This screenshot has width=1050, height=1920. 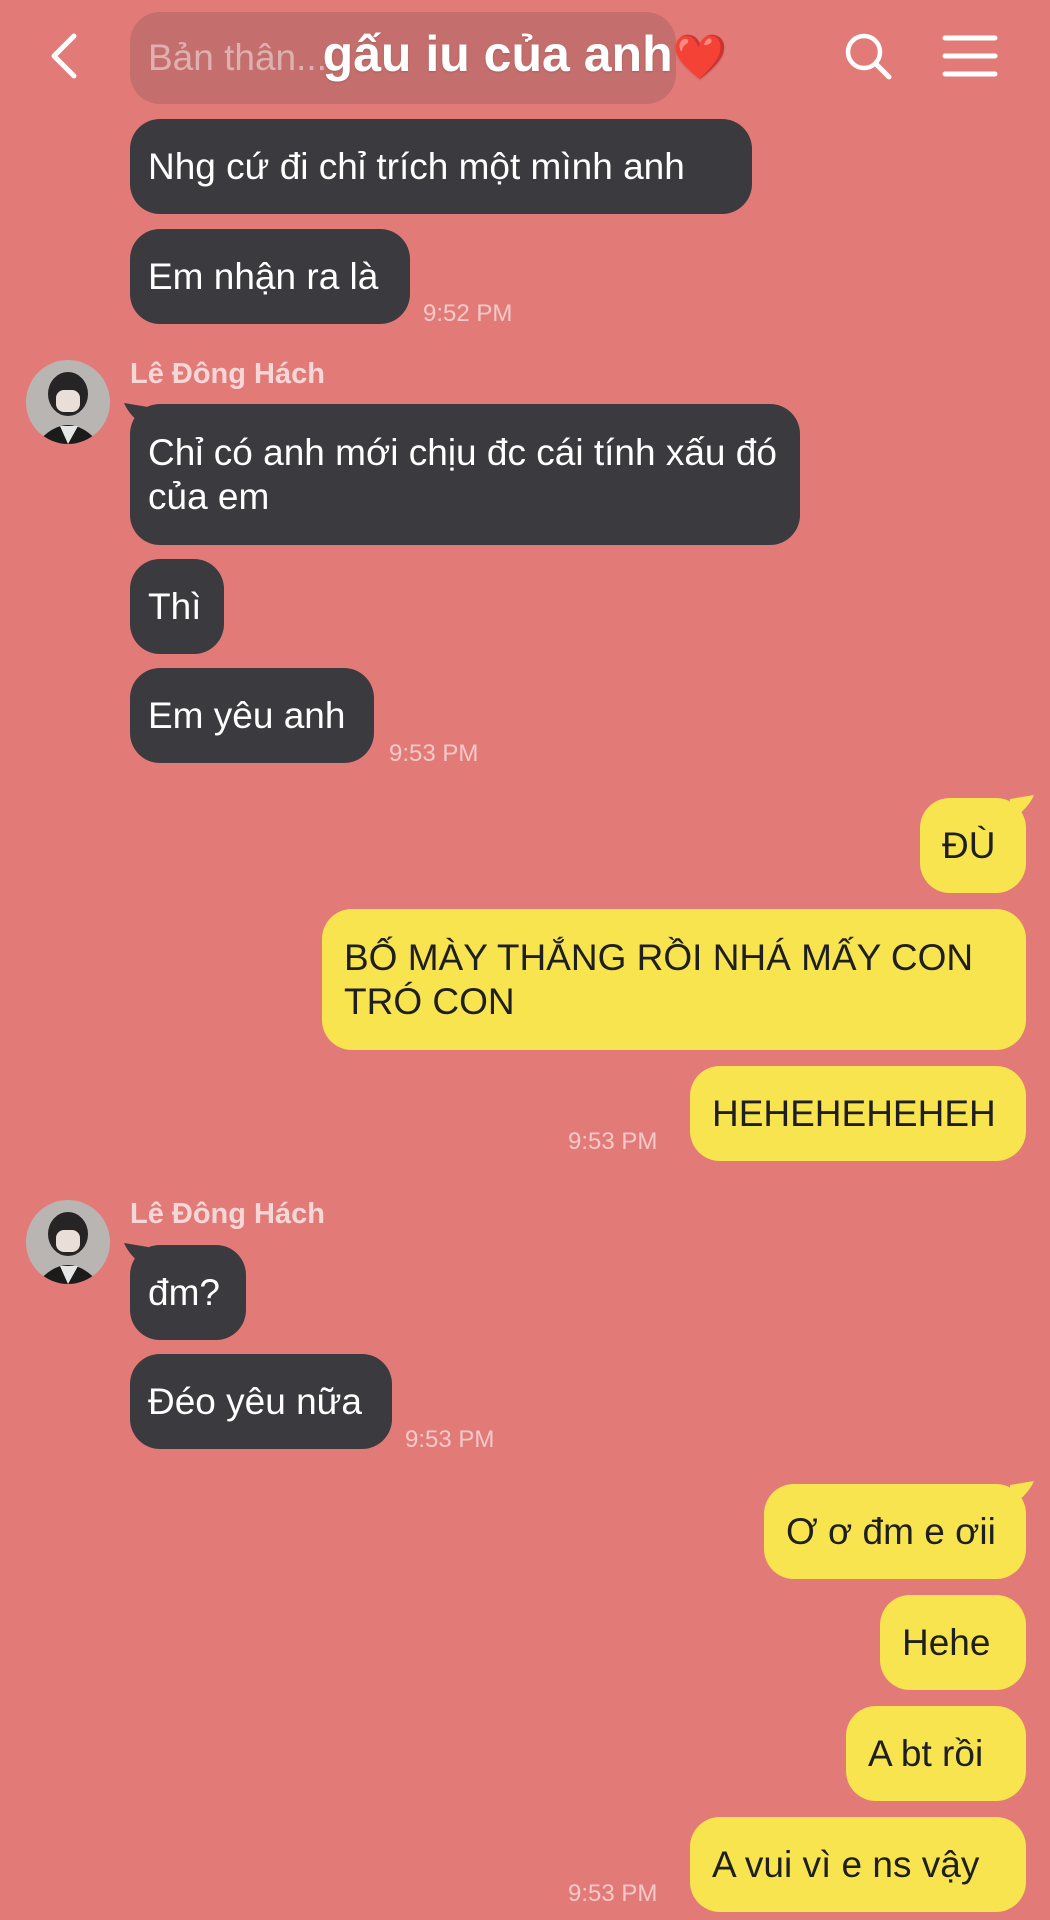 What do you see at coordinates (969, 845) in the screenshot?
I see `message-text: ĐÙ` at bounding box center [969, 845].